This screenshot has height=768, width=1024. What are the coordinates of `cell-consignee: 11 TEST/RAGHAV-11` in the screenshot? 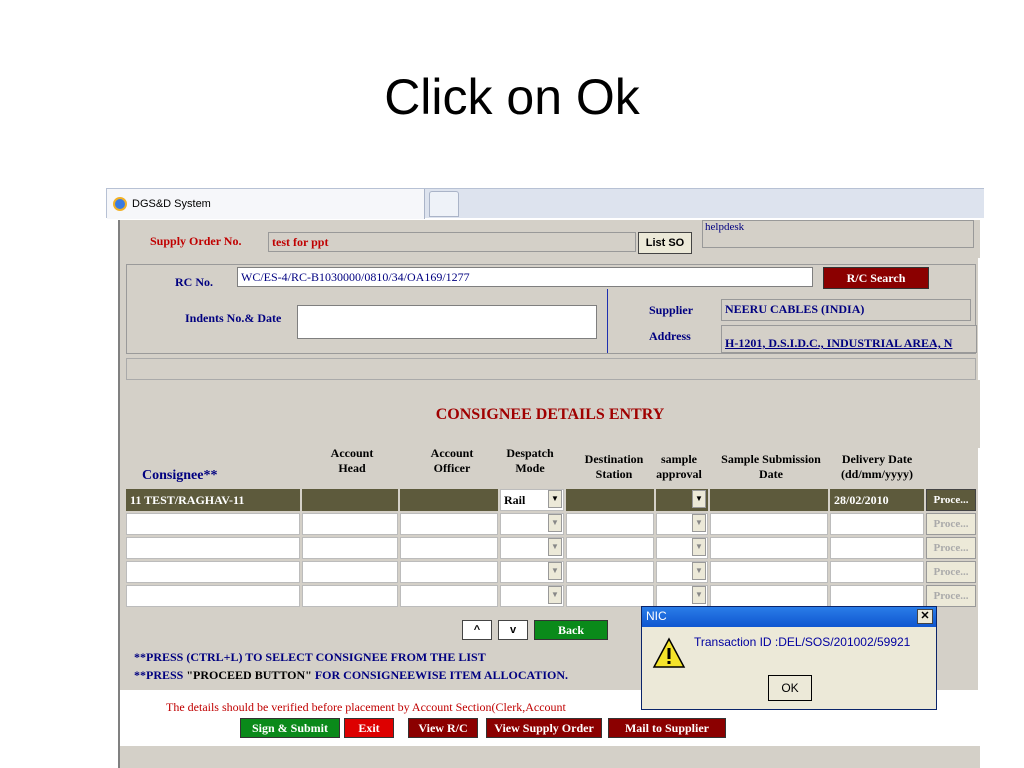 It's located at (213, 500).